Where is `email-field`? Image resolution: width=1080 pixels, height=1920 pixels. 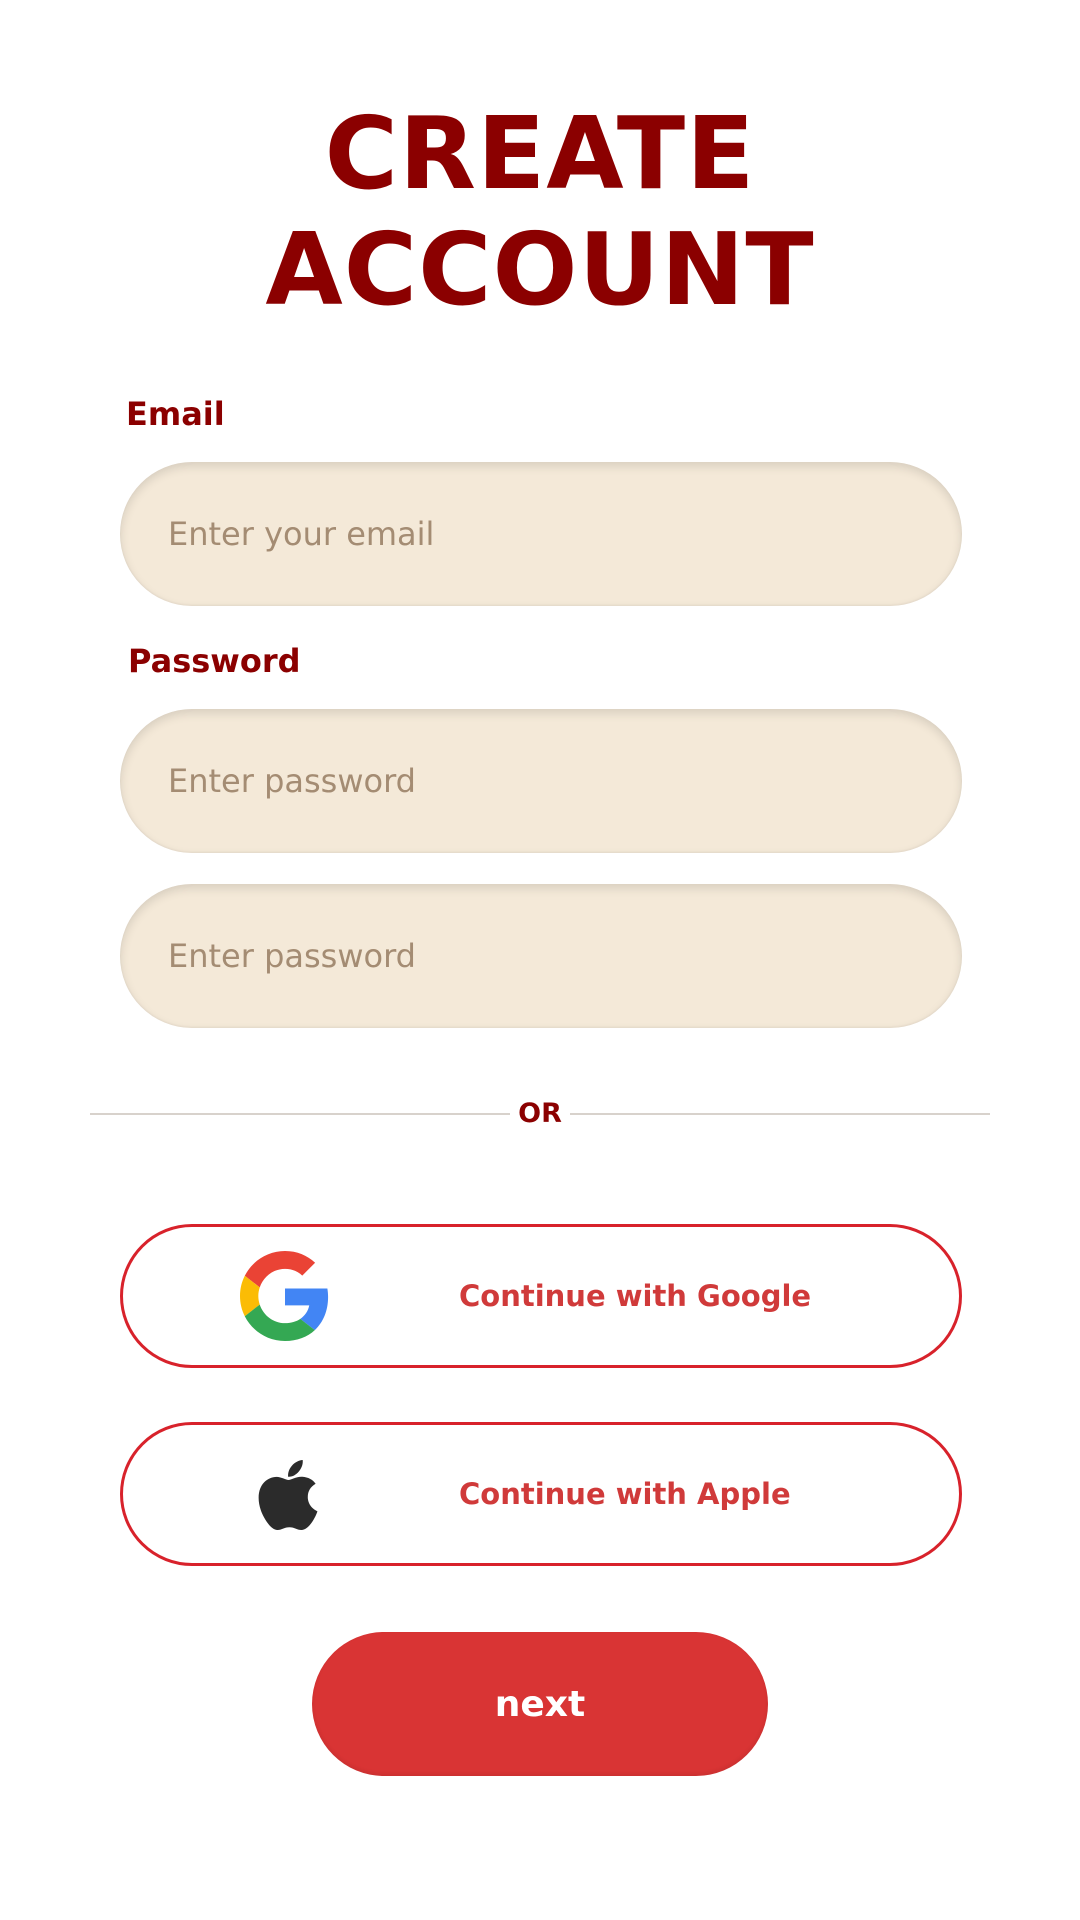 email-field is located at coordinates (541, 534).